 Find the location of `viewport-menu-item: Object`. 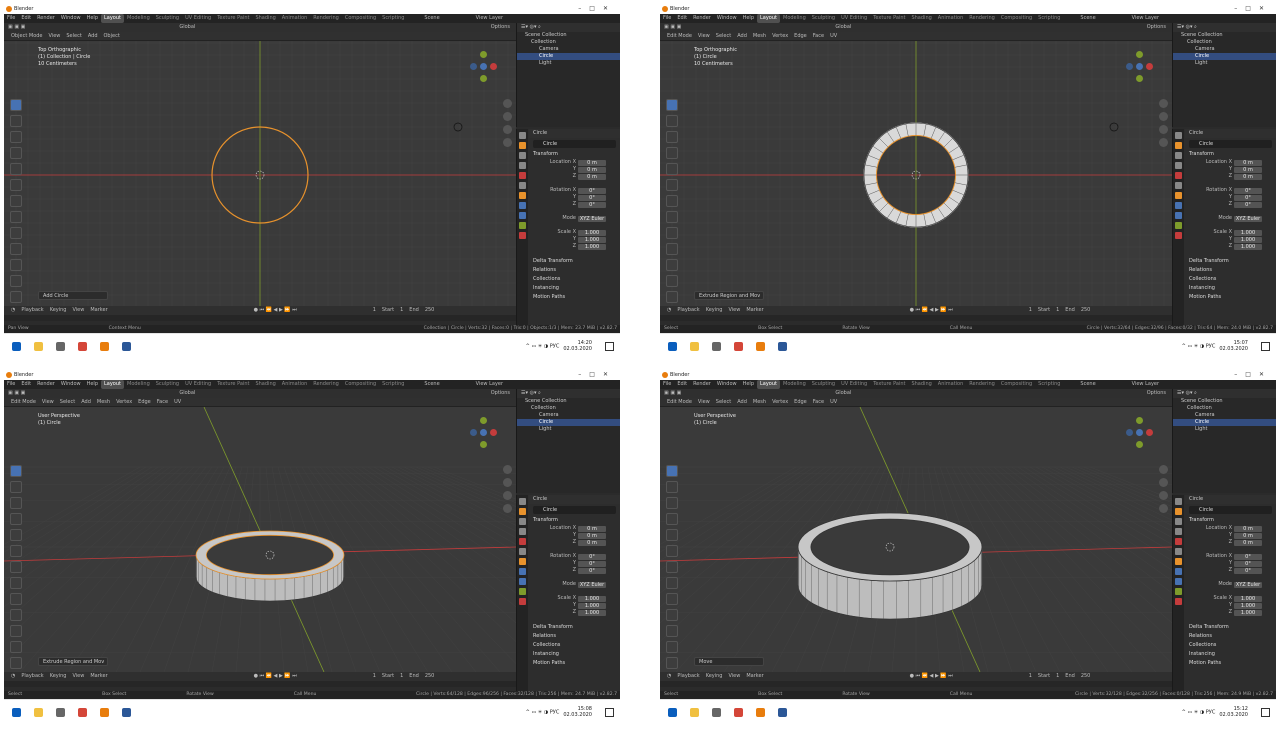

viewport-menu-item: Object is located at coordinates (112, 36).